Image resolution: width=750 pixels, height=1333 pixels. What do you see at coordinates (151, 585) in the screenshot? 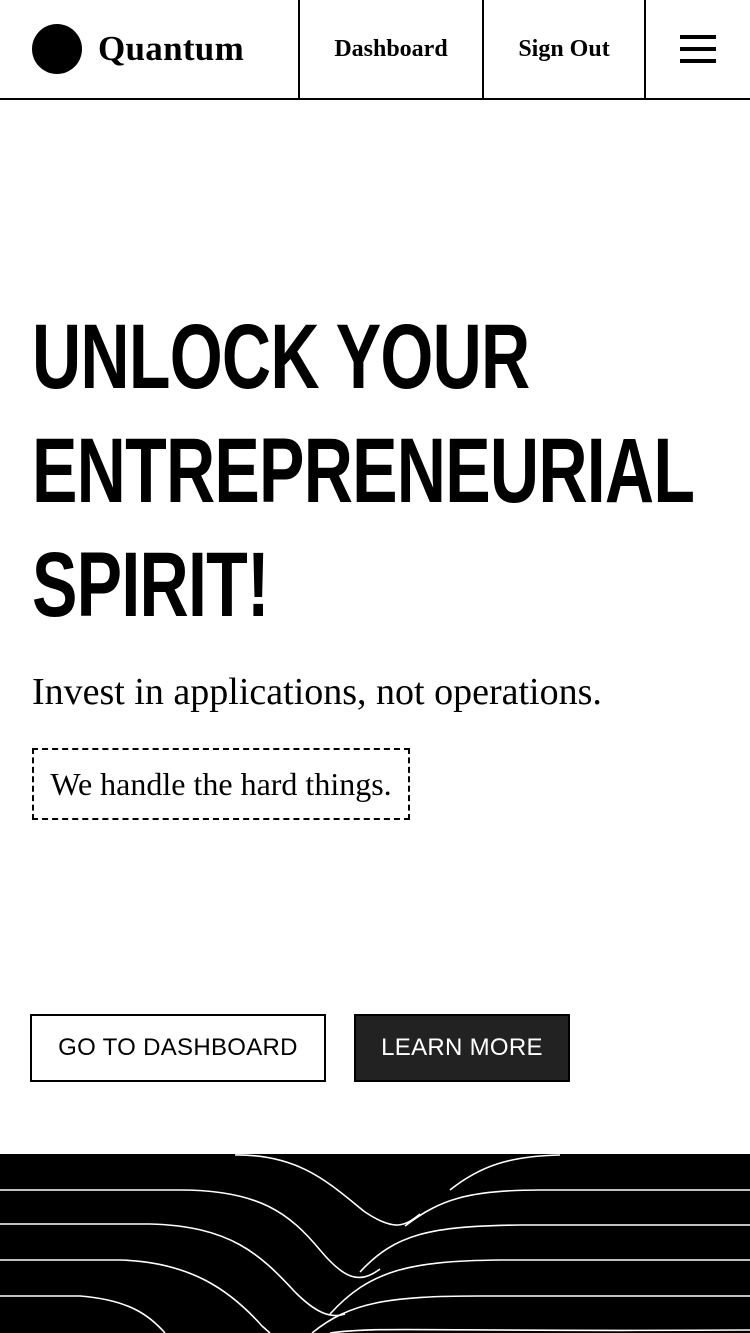
I see `hero-title-line: SPIRIT!` at bounding box center [151, 585].